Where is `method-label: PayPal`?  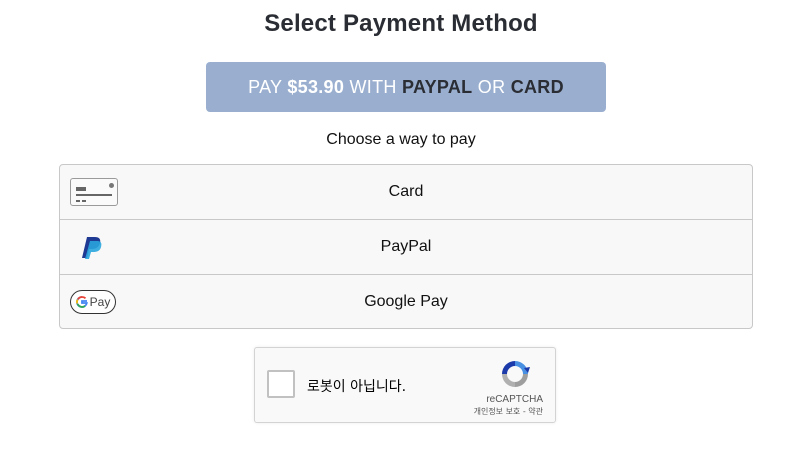
method-label: PayPal is located at coordinates (406, 246).